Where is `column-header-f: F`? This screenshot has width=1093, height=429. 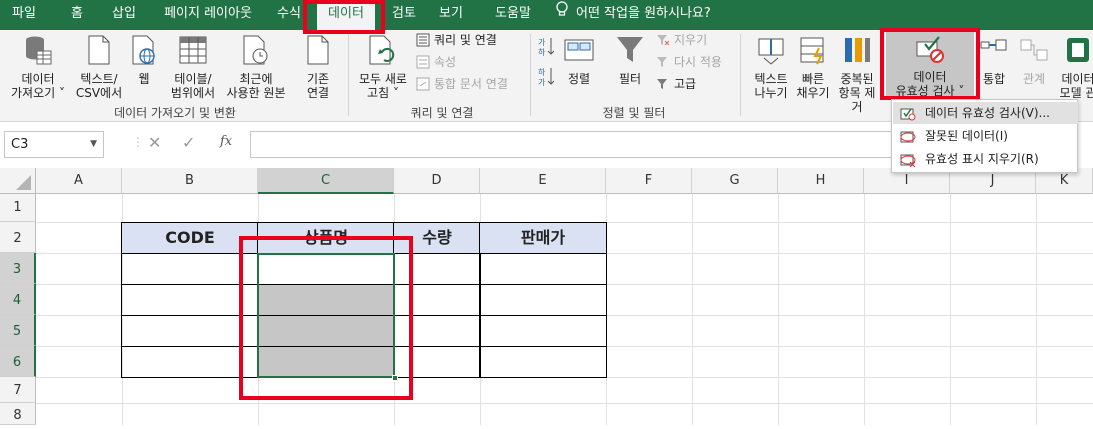
column-header-f: F is located at coordinates (649, 181).